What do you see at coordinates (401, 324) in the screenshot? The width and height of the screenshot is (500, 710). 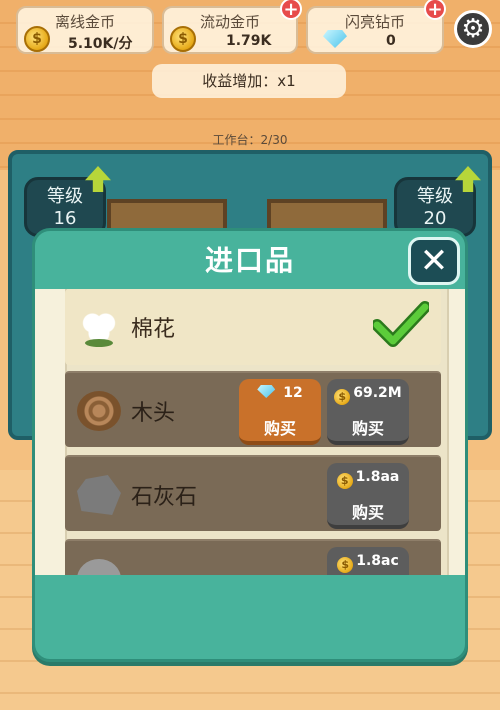 I see `checkmark-icon` at bounding box center [401, 324].